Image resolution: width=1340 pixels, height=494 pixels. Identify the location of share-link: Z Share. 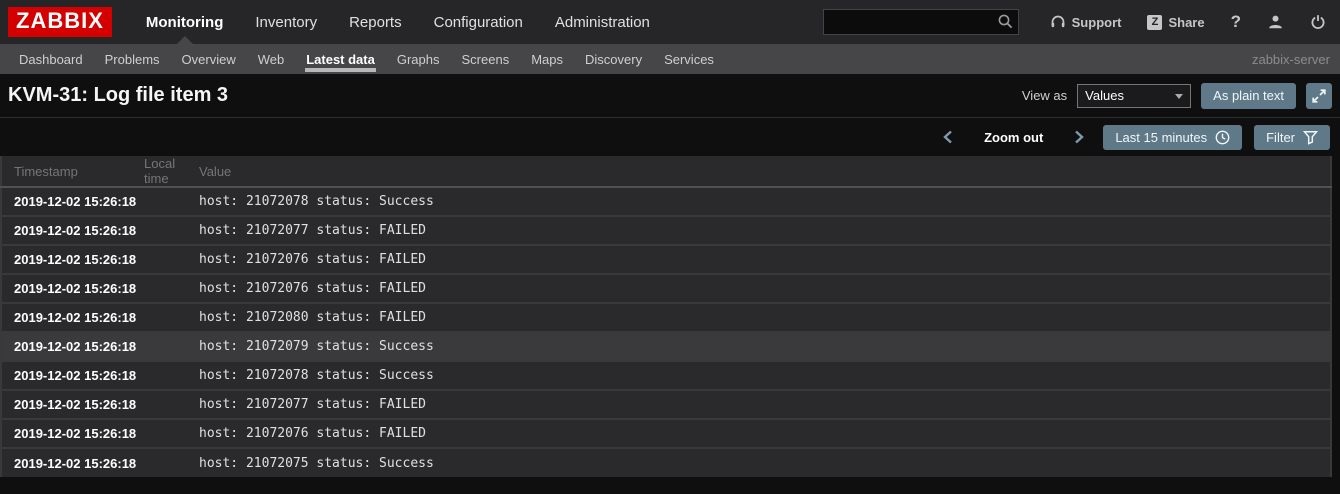
(1175, 22).